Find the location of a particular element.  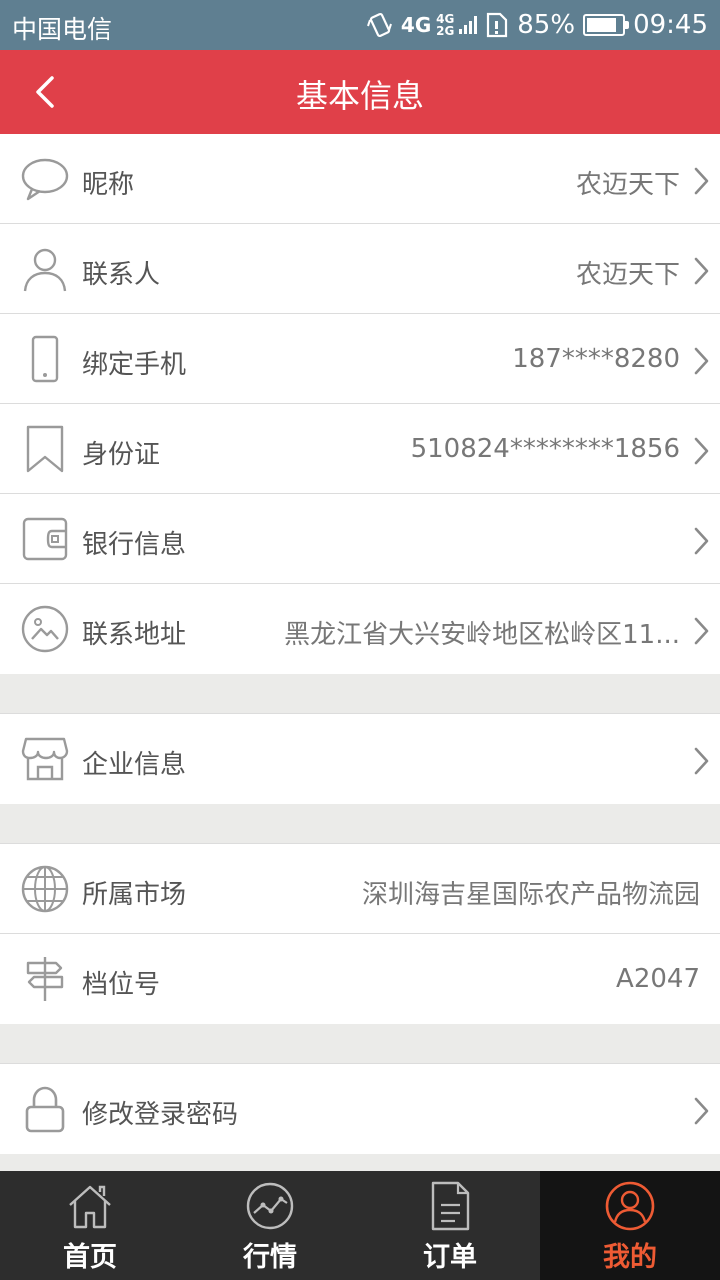

tab-item: 我的 is located at coordinates (630, 1225).